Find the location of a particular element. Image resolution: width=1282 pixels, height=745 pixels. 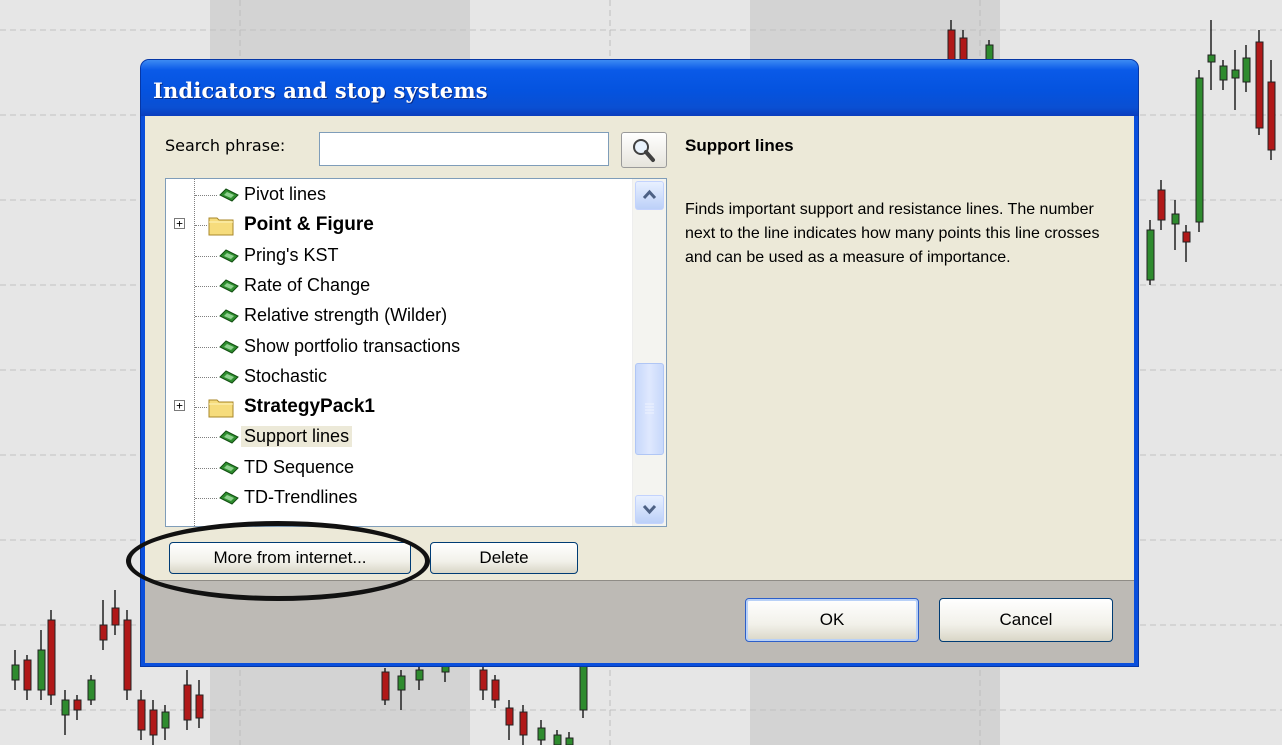

delete-button: Delete is located at coordinates (504, 558).